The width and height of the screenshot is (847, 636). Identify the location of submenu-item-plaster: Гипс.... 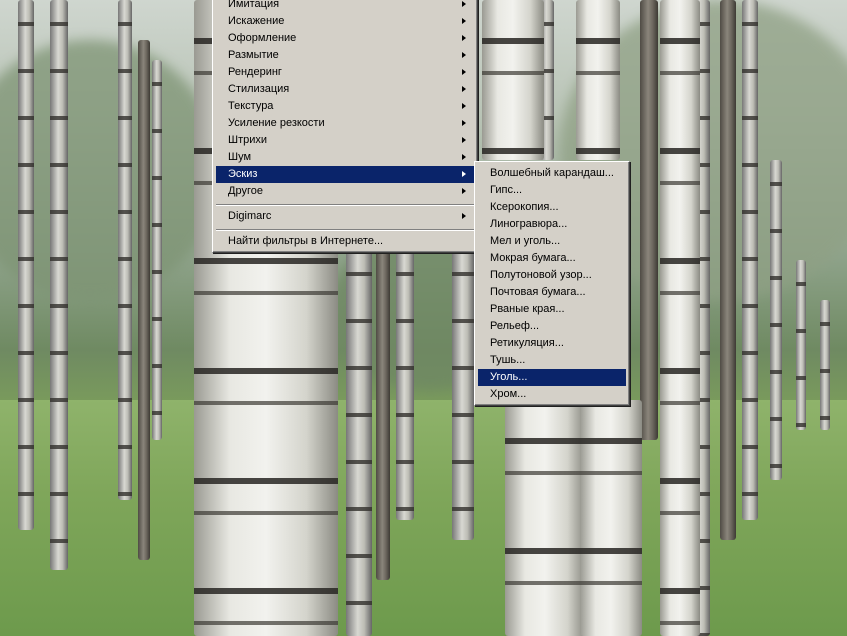
(552, 190).